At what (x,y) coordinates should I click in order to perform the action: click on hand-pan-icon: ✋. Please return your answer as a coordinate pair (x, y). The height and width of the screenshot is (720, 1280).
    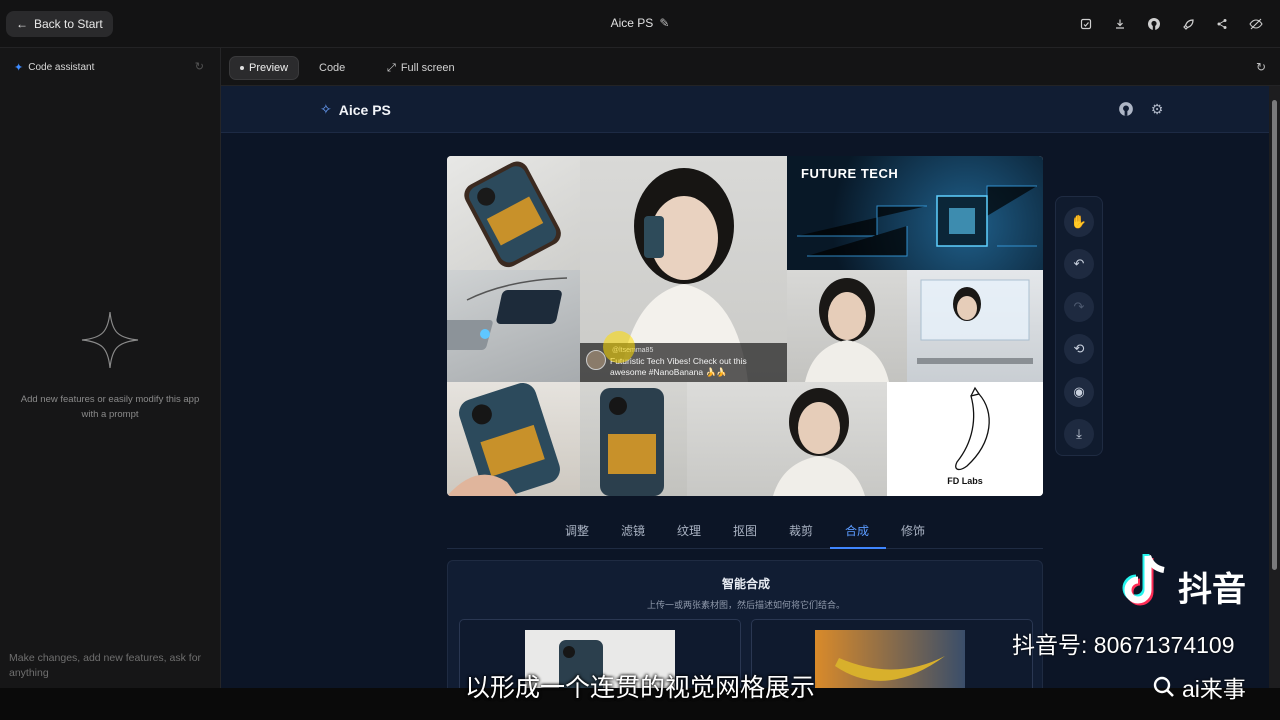
    Looking at the image, I should click on (1079, 222).